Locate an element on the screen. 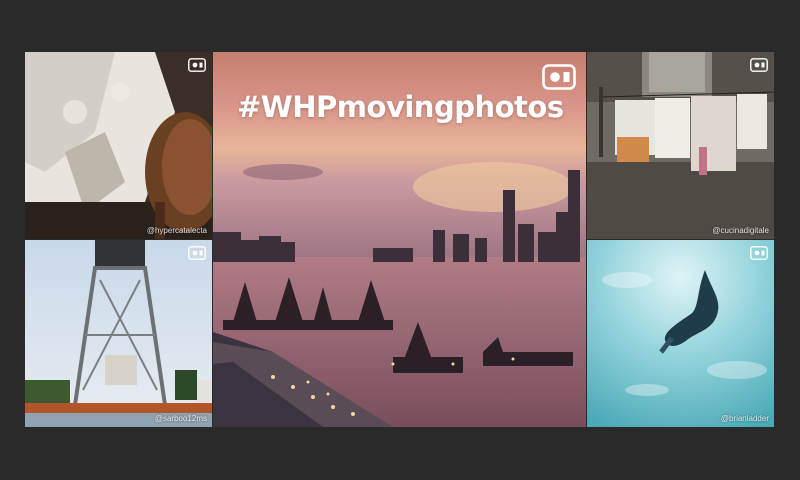  photo-tile-table: @hypercatalecta is located at coordinates (118, 145).